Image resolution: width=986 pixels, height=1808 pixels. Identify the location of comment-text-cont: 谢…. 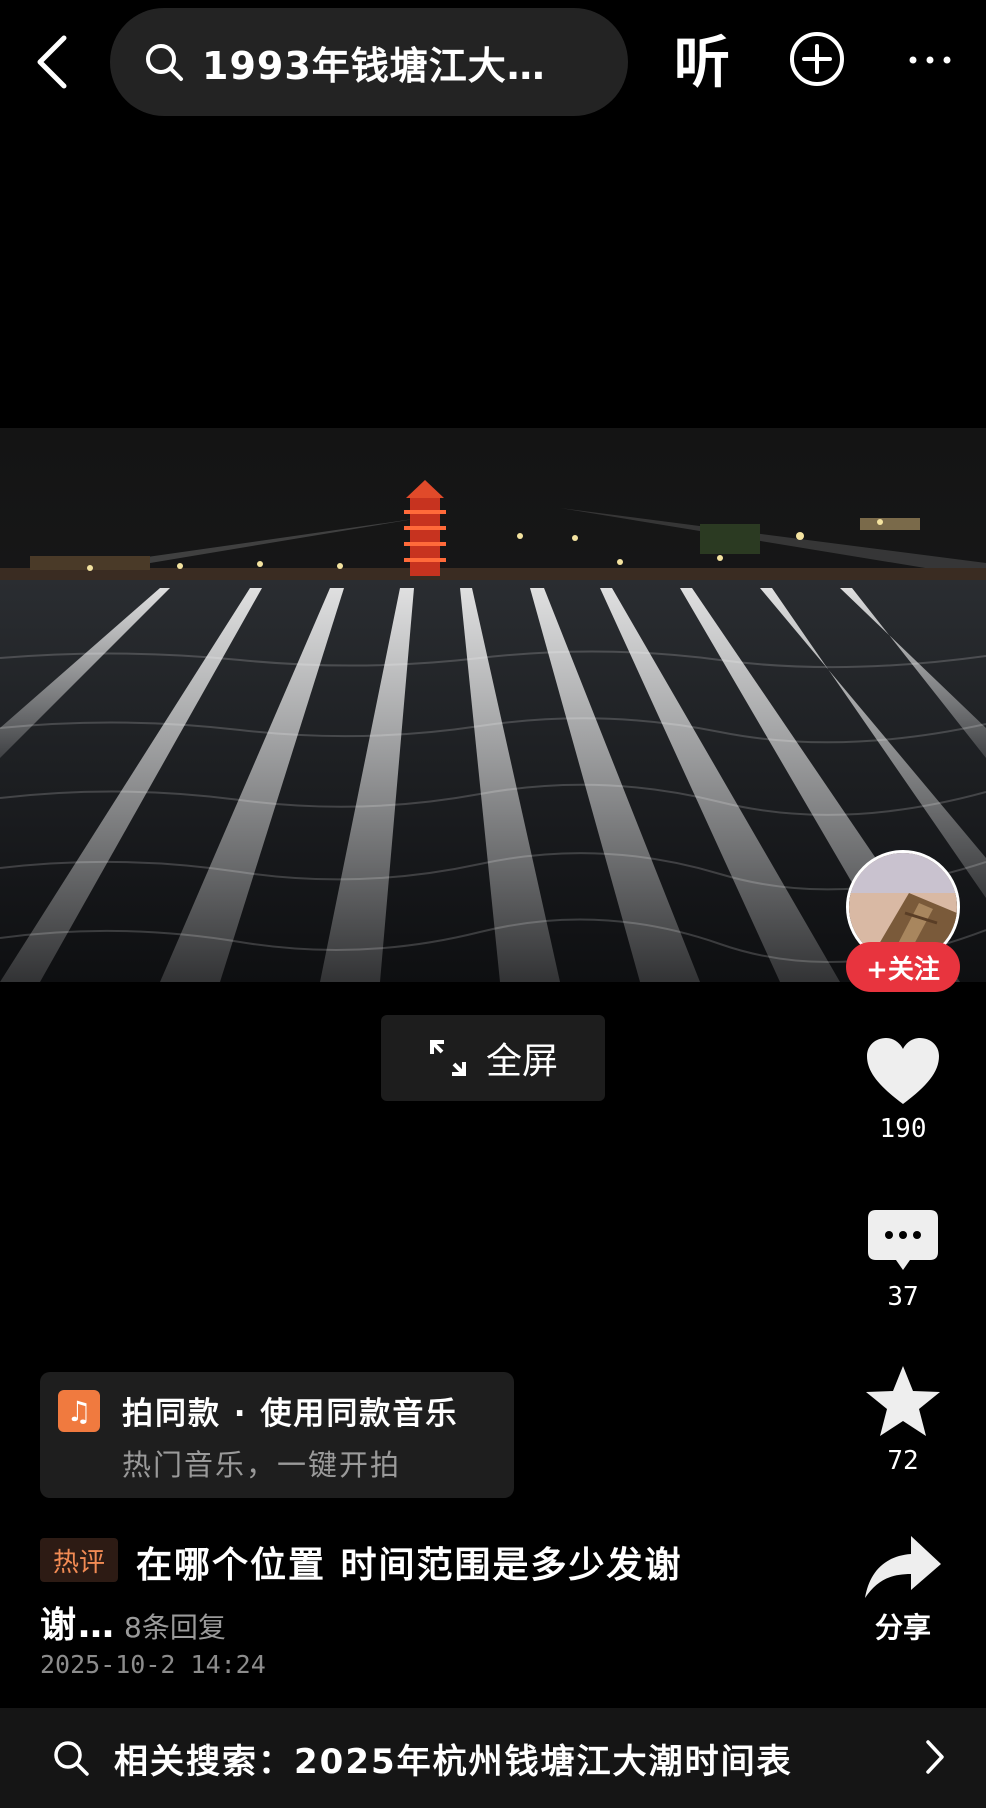
(78, 1625).